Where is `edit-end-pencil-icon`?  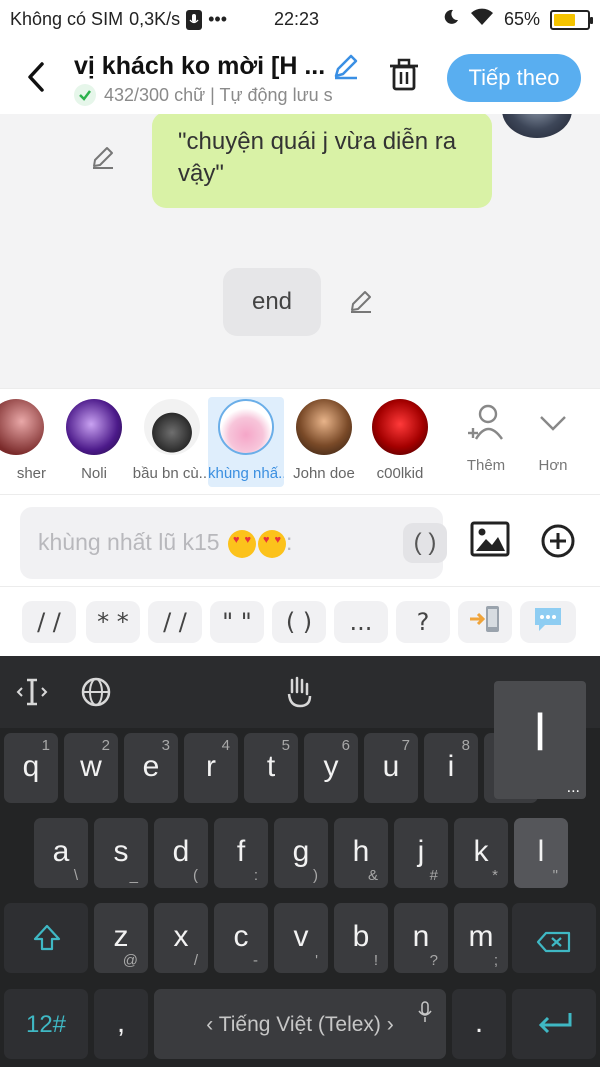 edit-end-pencil-icon is located at coordinates (361, 303).